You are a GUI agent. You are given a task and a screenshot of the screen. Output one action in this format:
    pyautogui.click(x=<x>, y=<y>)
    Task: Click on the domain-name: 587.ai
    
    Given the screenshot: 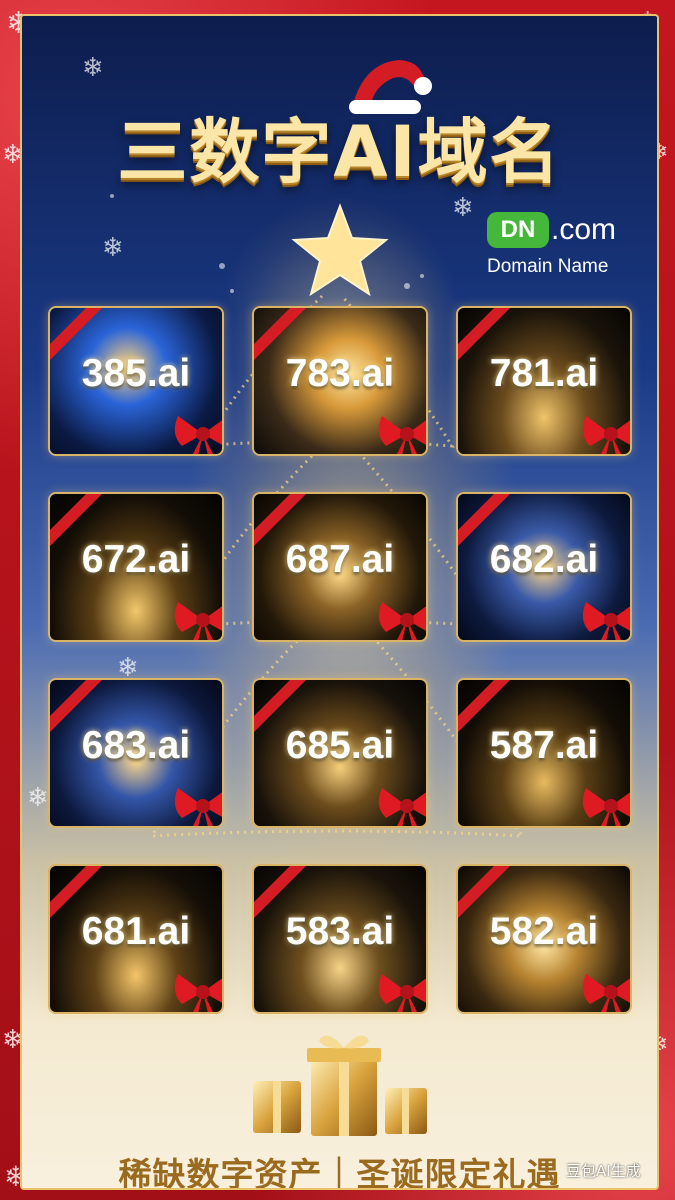 What is the action you would take?
    pyautogui.click(x=544, y=745)
    